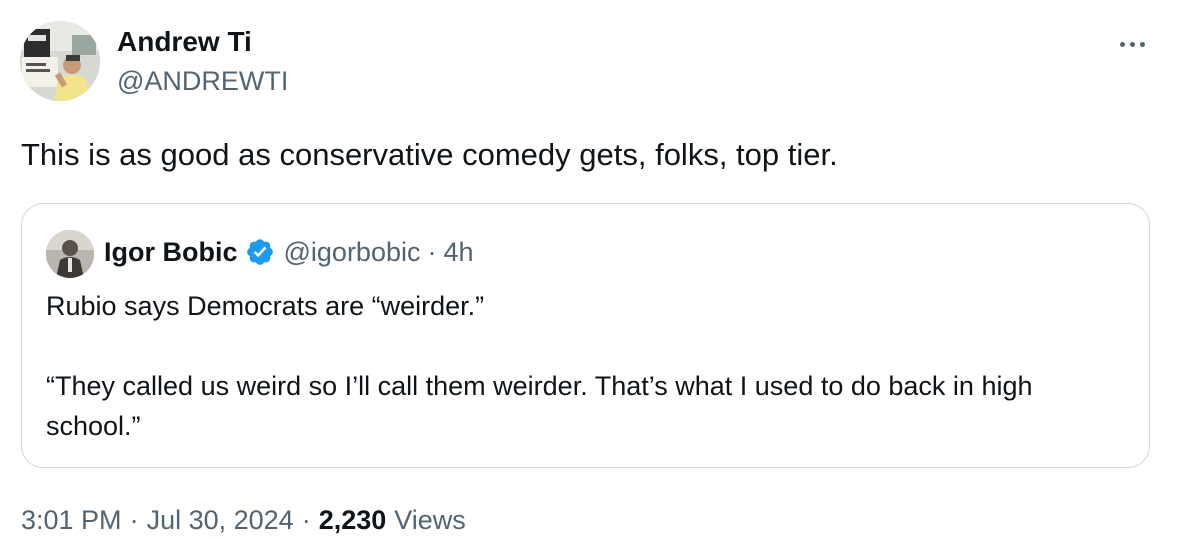  I want to click on views-count: 2,230, so click(352, 520).